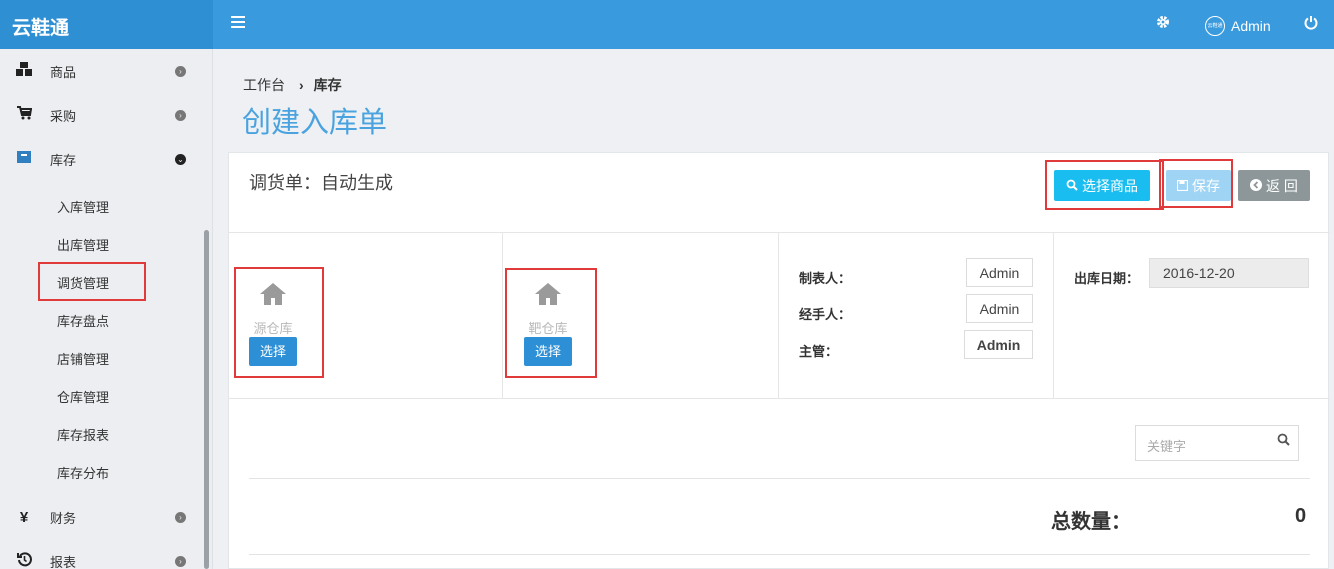 This screenshot has width=1334, height=569. What do you see at coordinates (1256, 186) in the screenshot?
I see `back-arrow-icon` at bounding box center [1256, 186].